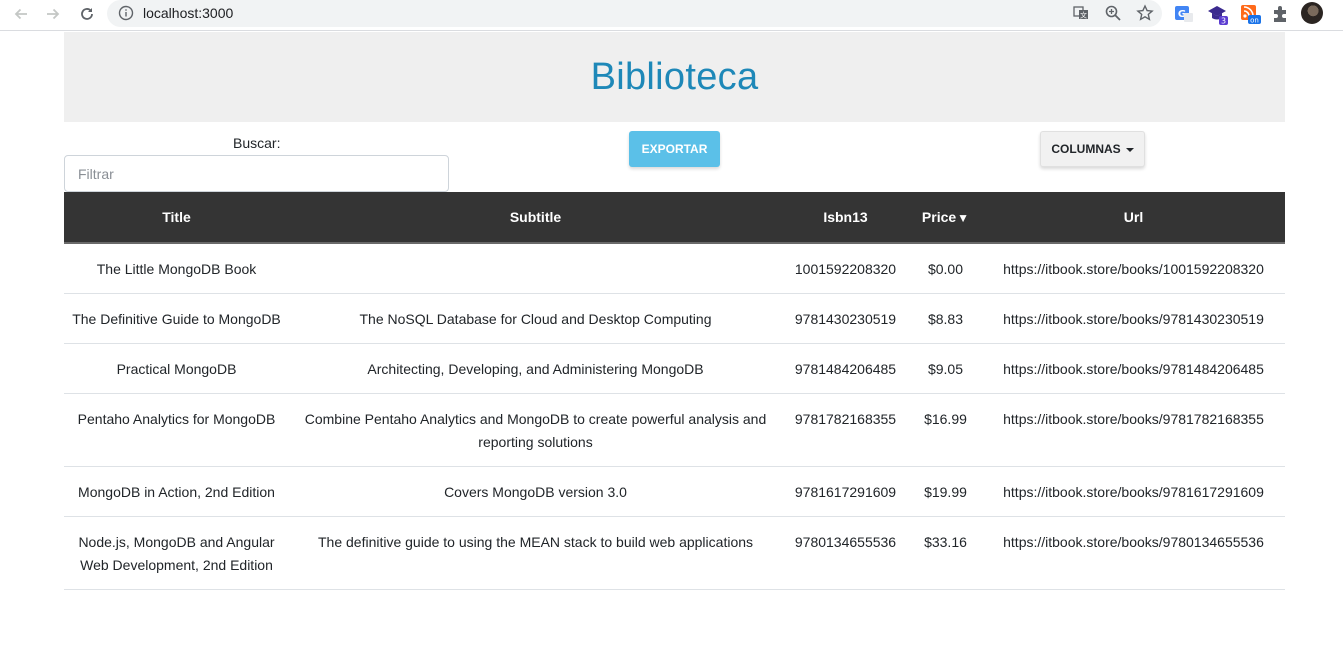 The image size is (1343, 670). What do you see at coordinates (945, 268) in the screenshot?
I see `cell-price: $0.00` at bounding box center [945, 268].